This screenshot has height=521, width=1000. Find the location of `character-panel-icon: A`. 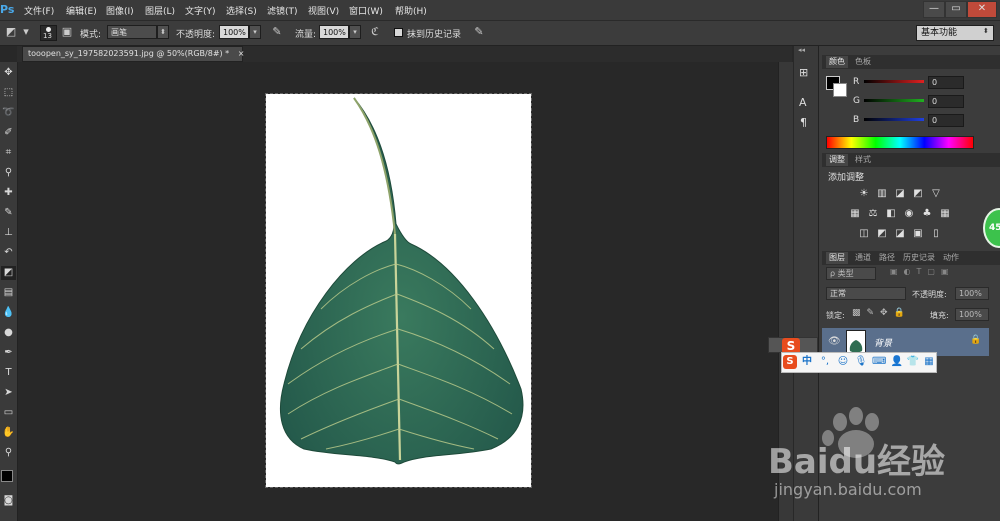

character-panel-icon: A is located at coordinates (803, 102).